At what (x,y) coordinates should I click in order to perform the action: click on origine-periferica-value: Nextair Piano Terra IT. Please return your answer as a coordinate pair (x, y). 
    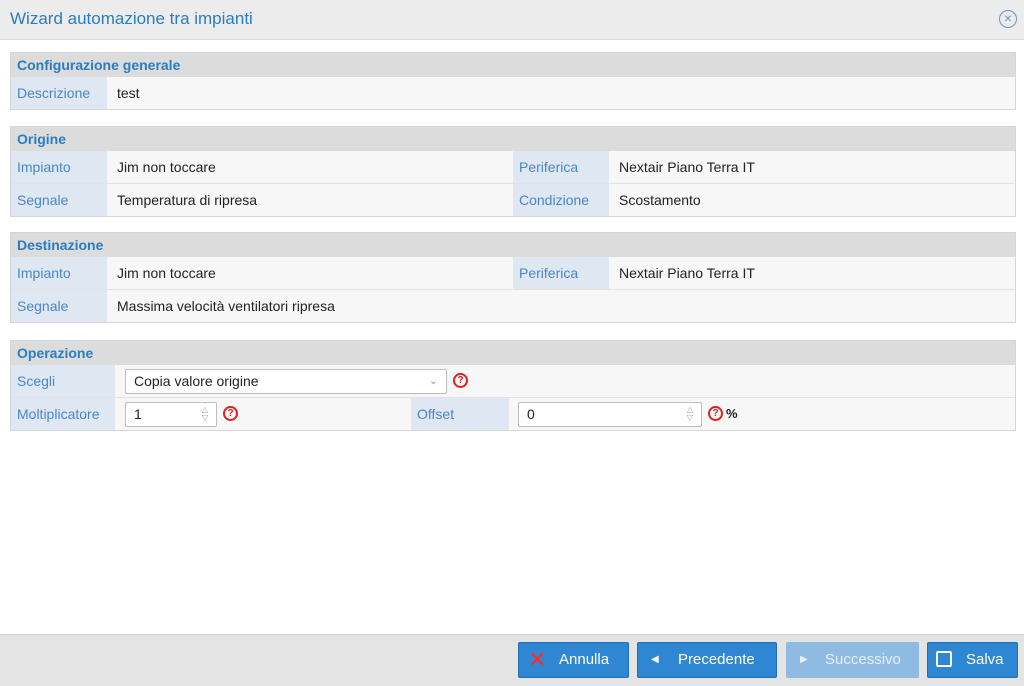
    Looking at the image, I should click on (687, 167).